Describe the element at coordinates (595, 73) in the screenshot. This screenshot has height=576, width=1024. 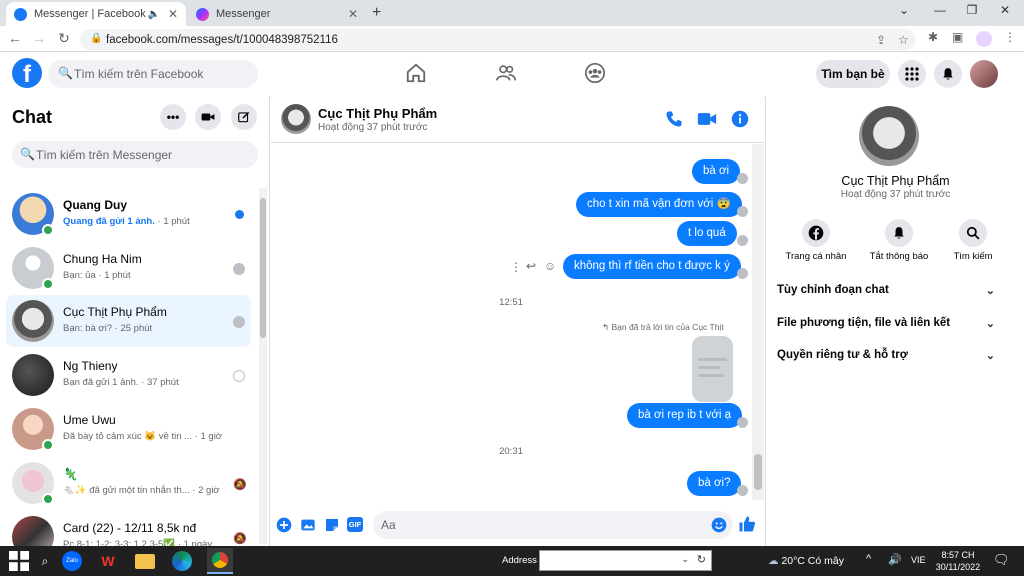
I see `groups-icon` at that location.